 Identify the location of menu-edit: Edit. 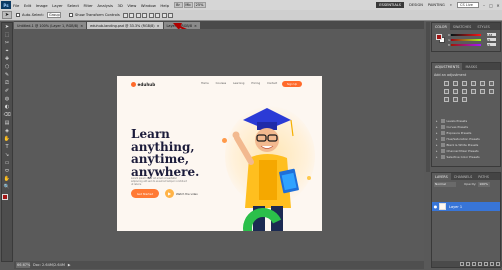
(27, 5).